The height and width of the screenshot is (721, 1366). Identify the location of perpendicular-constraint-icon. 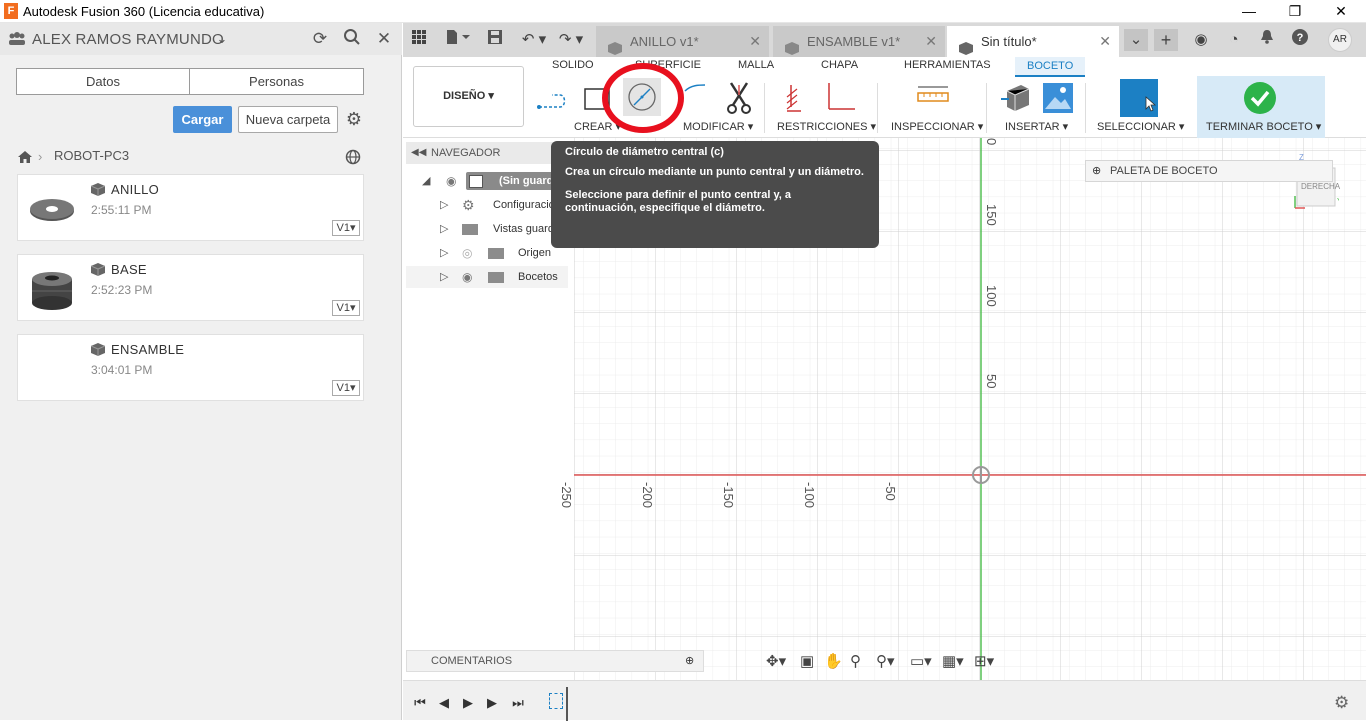
(840, 98).